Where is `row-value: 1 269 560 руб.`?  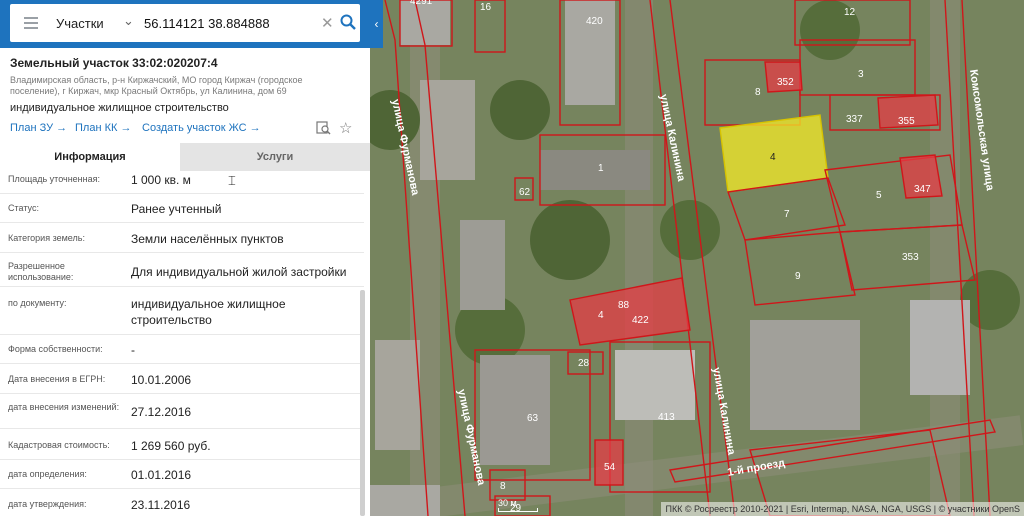
row-value: 1 269 560 руб. is located at coordinates (171, 446).